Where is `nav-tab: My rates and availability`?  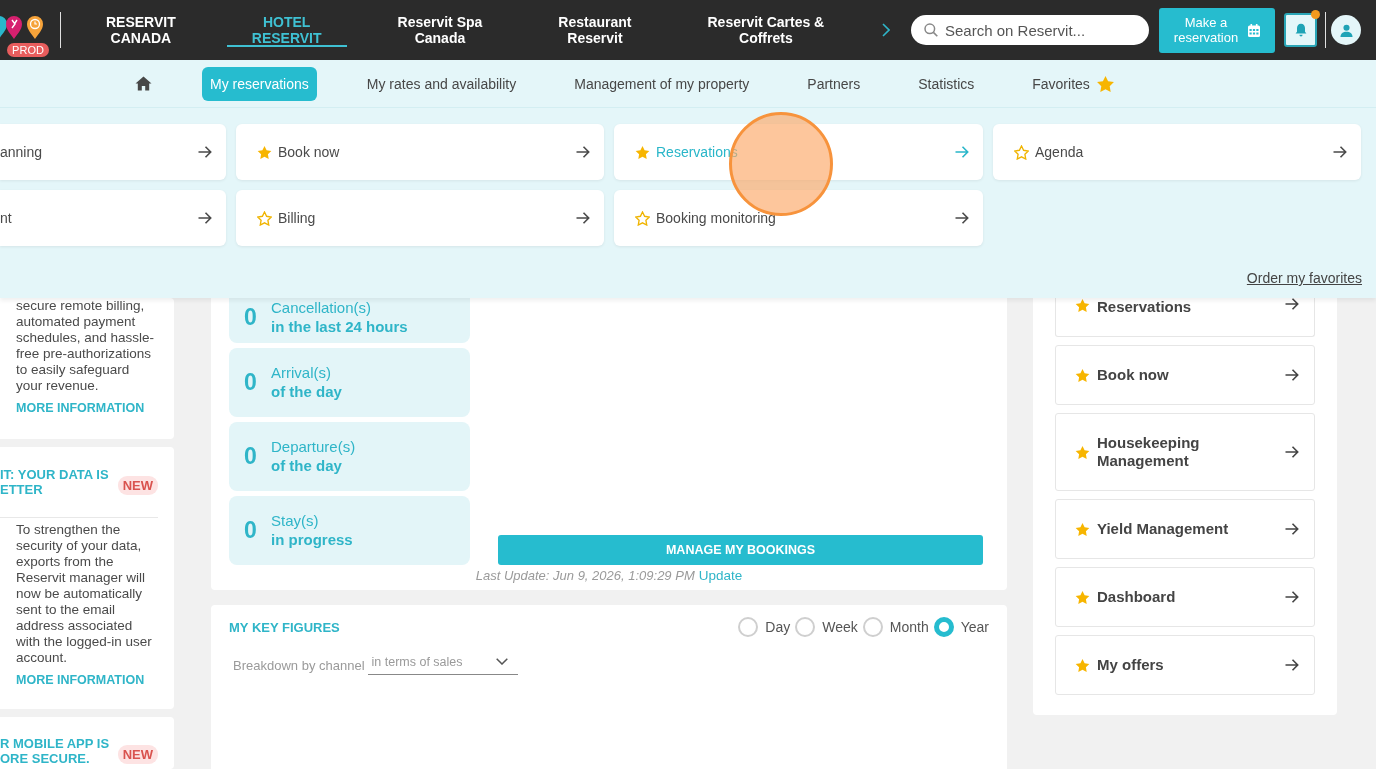
nav-tab: My rates and availability is located at coordinates (441, 83).